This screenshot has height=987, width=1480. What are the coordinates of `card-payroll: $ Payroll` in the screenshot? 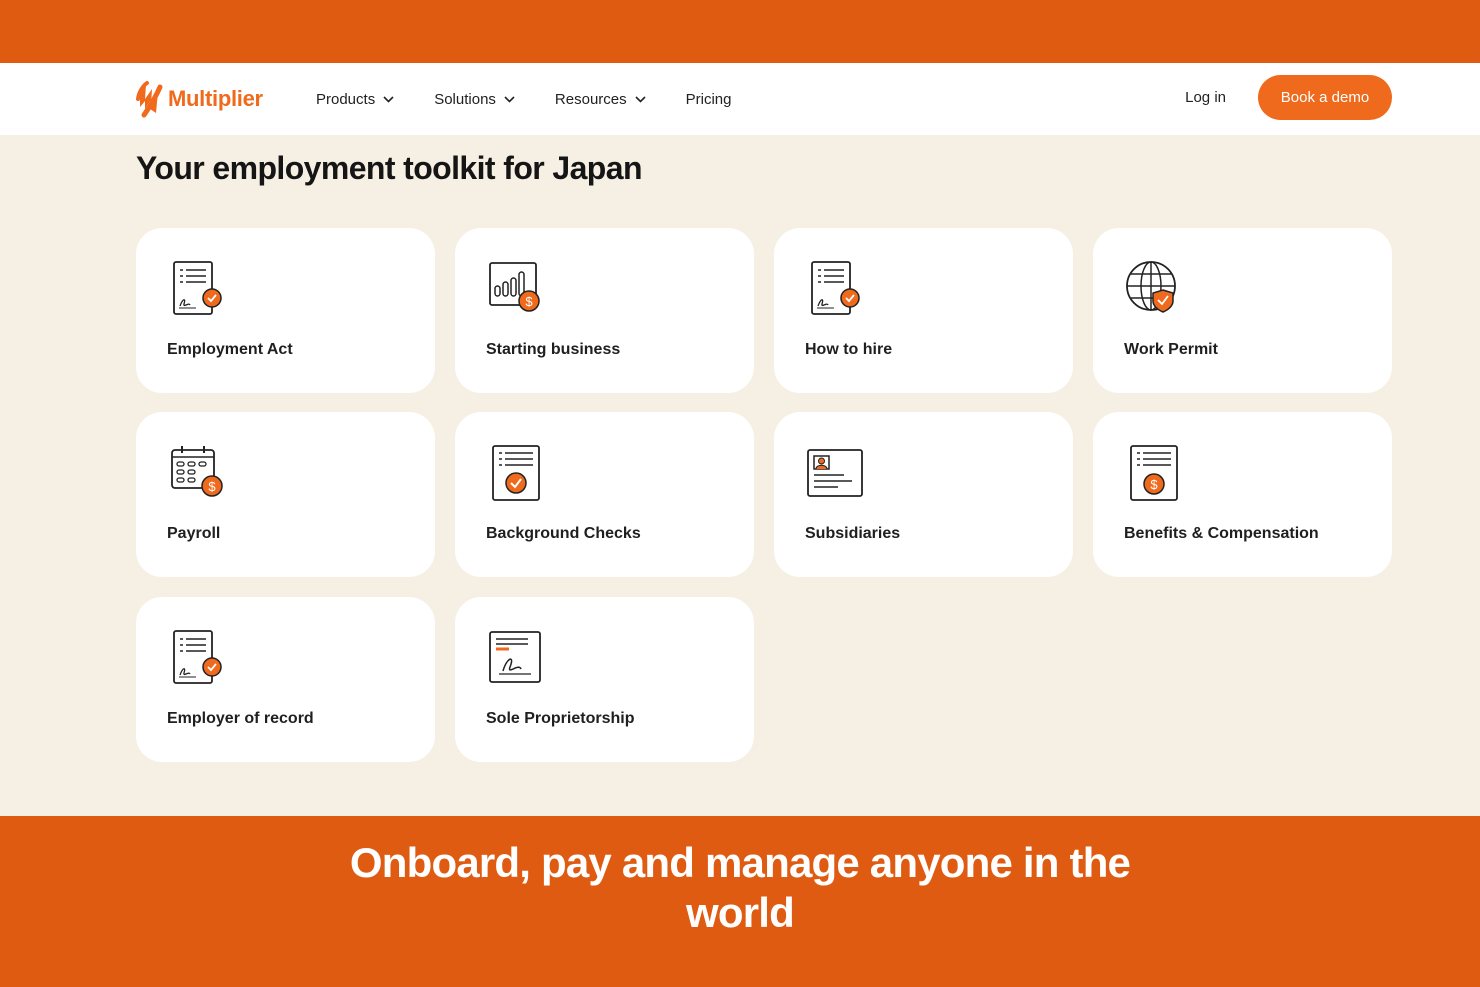 It's located at (285, 494).